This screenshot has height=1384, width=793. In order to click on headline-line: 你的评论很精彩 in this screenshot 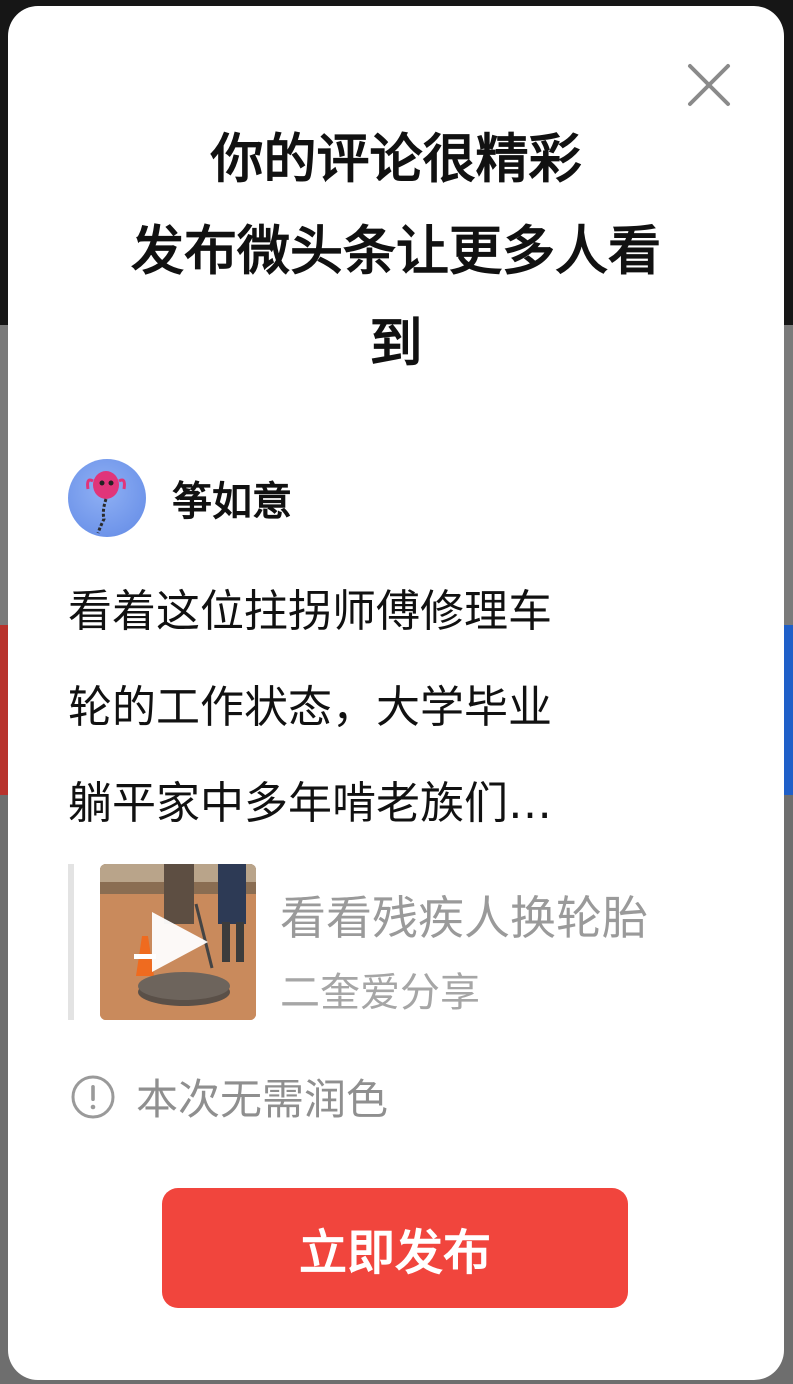, I will do `click(396, 159)`.